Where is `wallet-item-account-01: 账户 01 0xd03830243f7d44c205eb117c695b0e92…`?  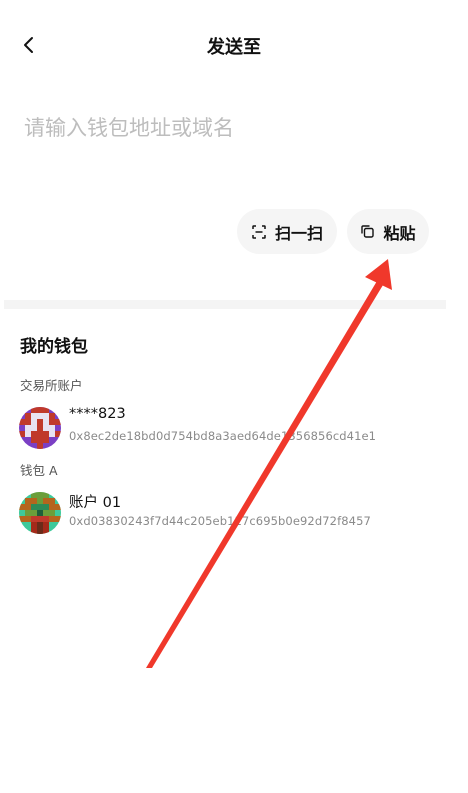 wallet-item-account-01: 账户 01 0xd03830243f7d44c205eb117c695b0e92… is located at coordinates (234, 513).